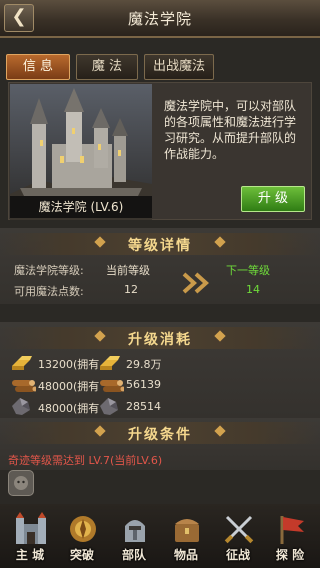  I want to click on crossed-swords-icon, so click(239, 529).